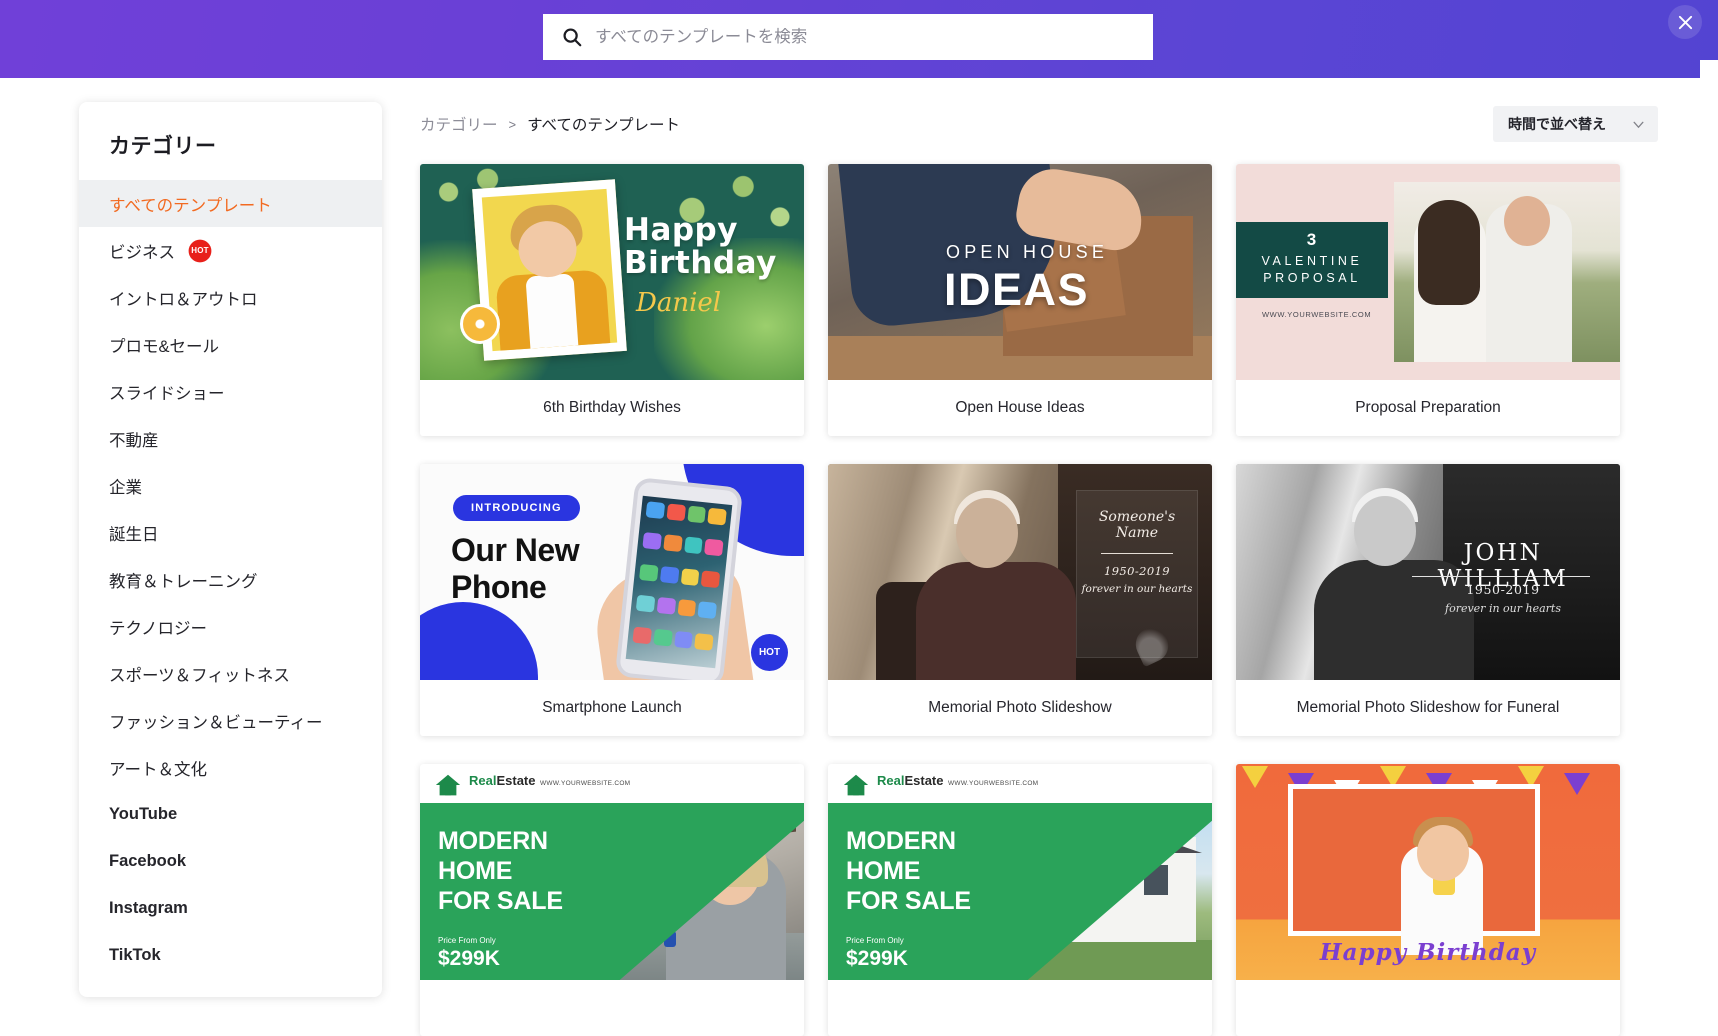  Describe the element at coordinates (459, 124) in the screenshot. I see `breadcrumb-root: カテゴリー` at that location.